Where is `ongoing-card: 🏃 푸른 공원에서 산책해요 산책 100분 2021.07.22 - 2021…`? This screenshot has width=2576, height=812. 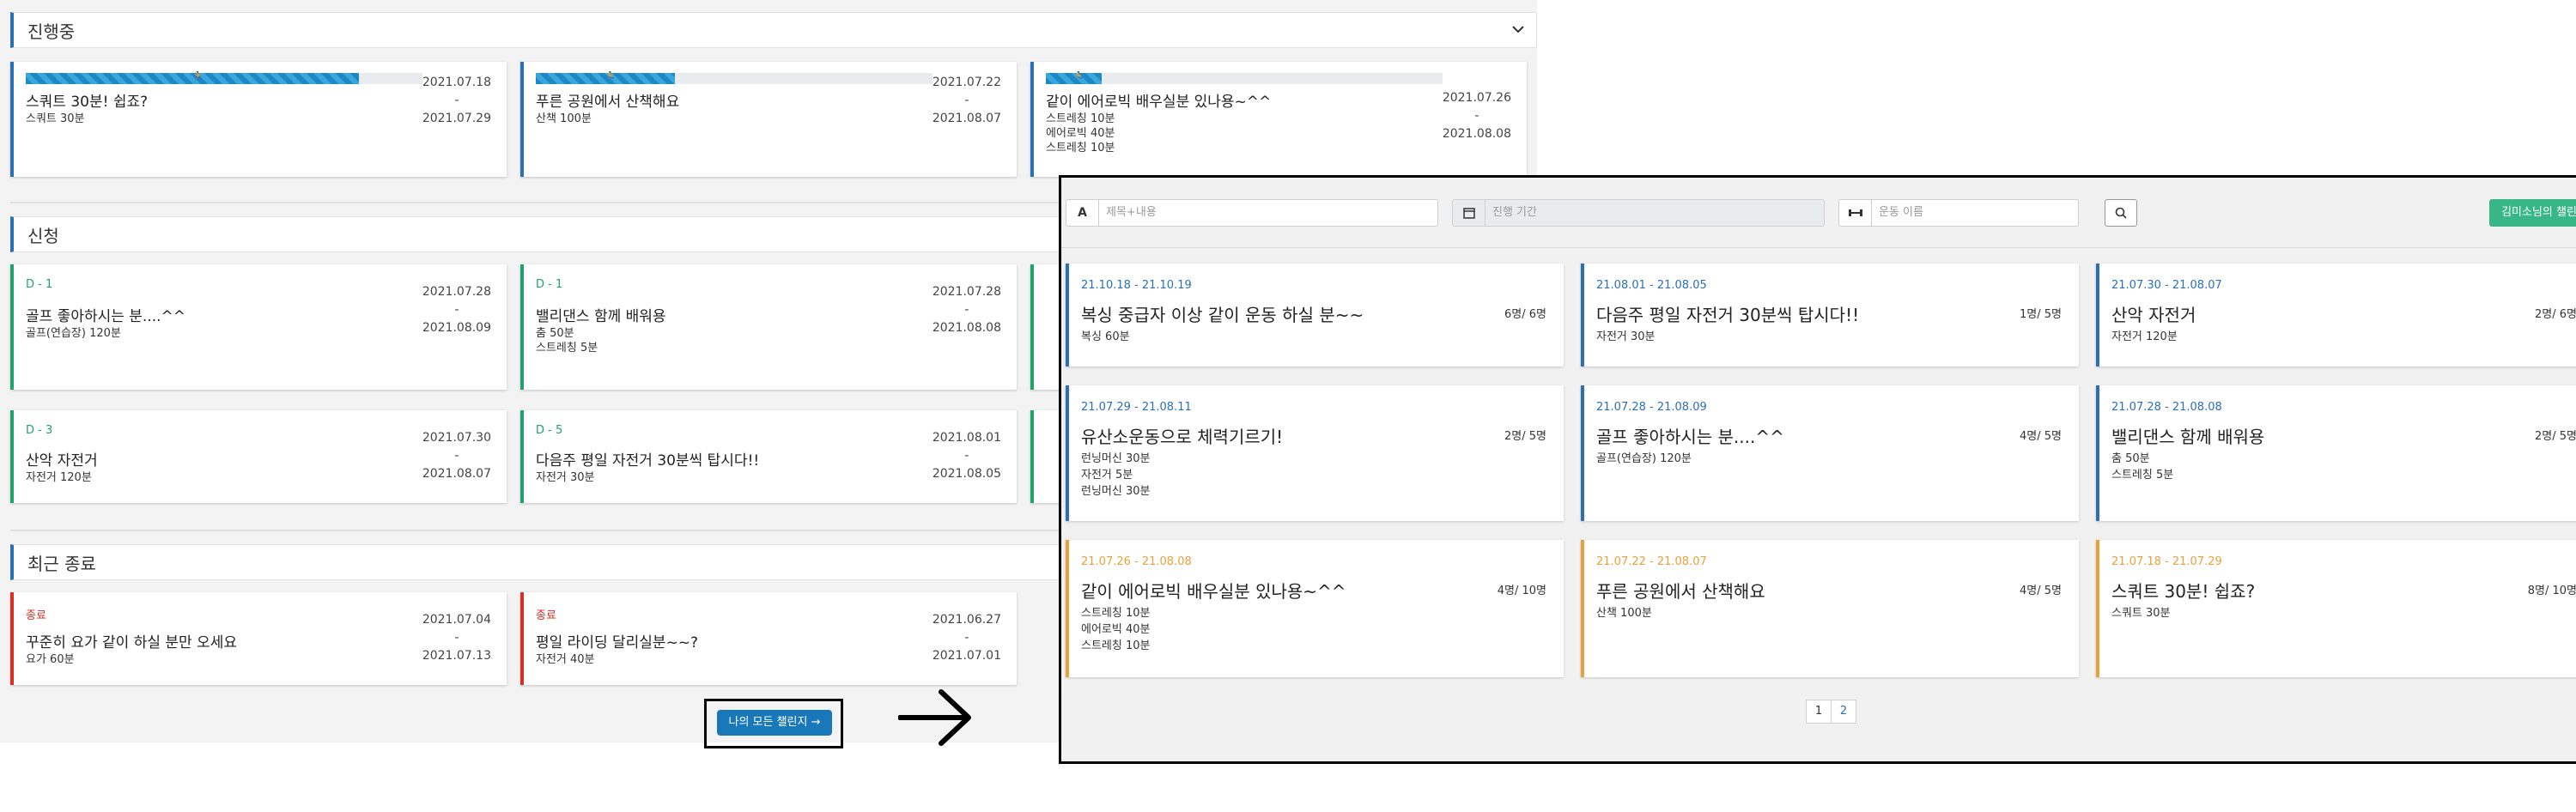 ongoing-card: 🏃 푸른 공원에서 산책해요 산책 100분 2021.07.22 - 2021… is located at coordinates (768, 119).